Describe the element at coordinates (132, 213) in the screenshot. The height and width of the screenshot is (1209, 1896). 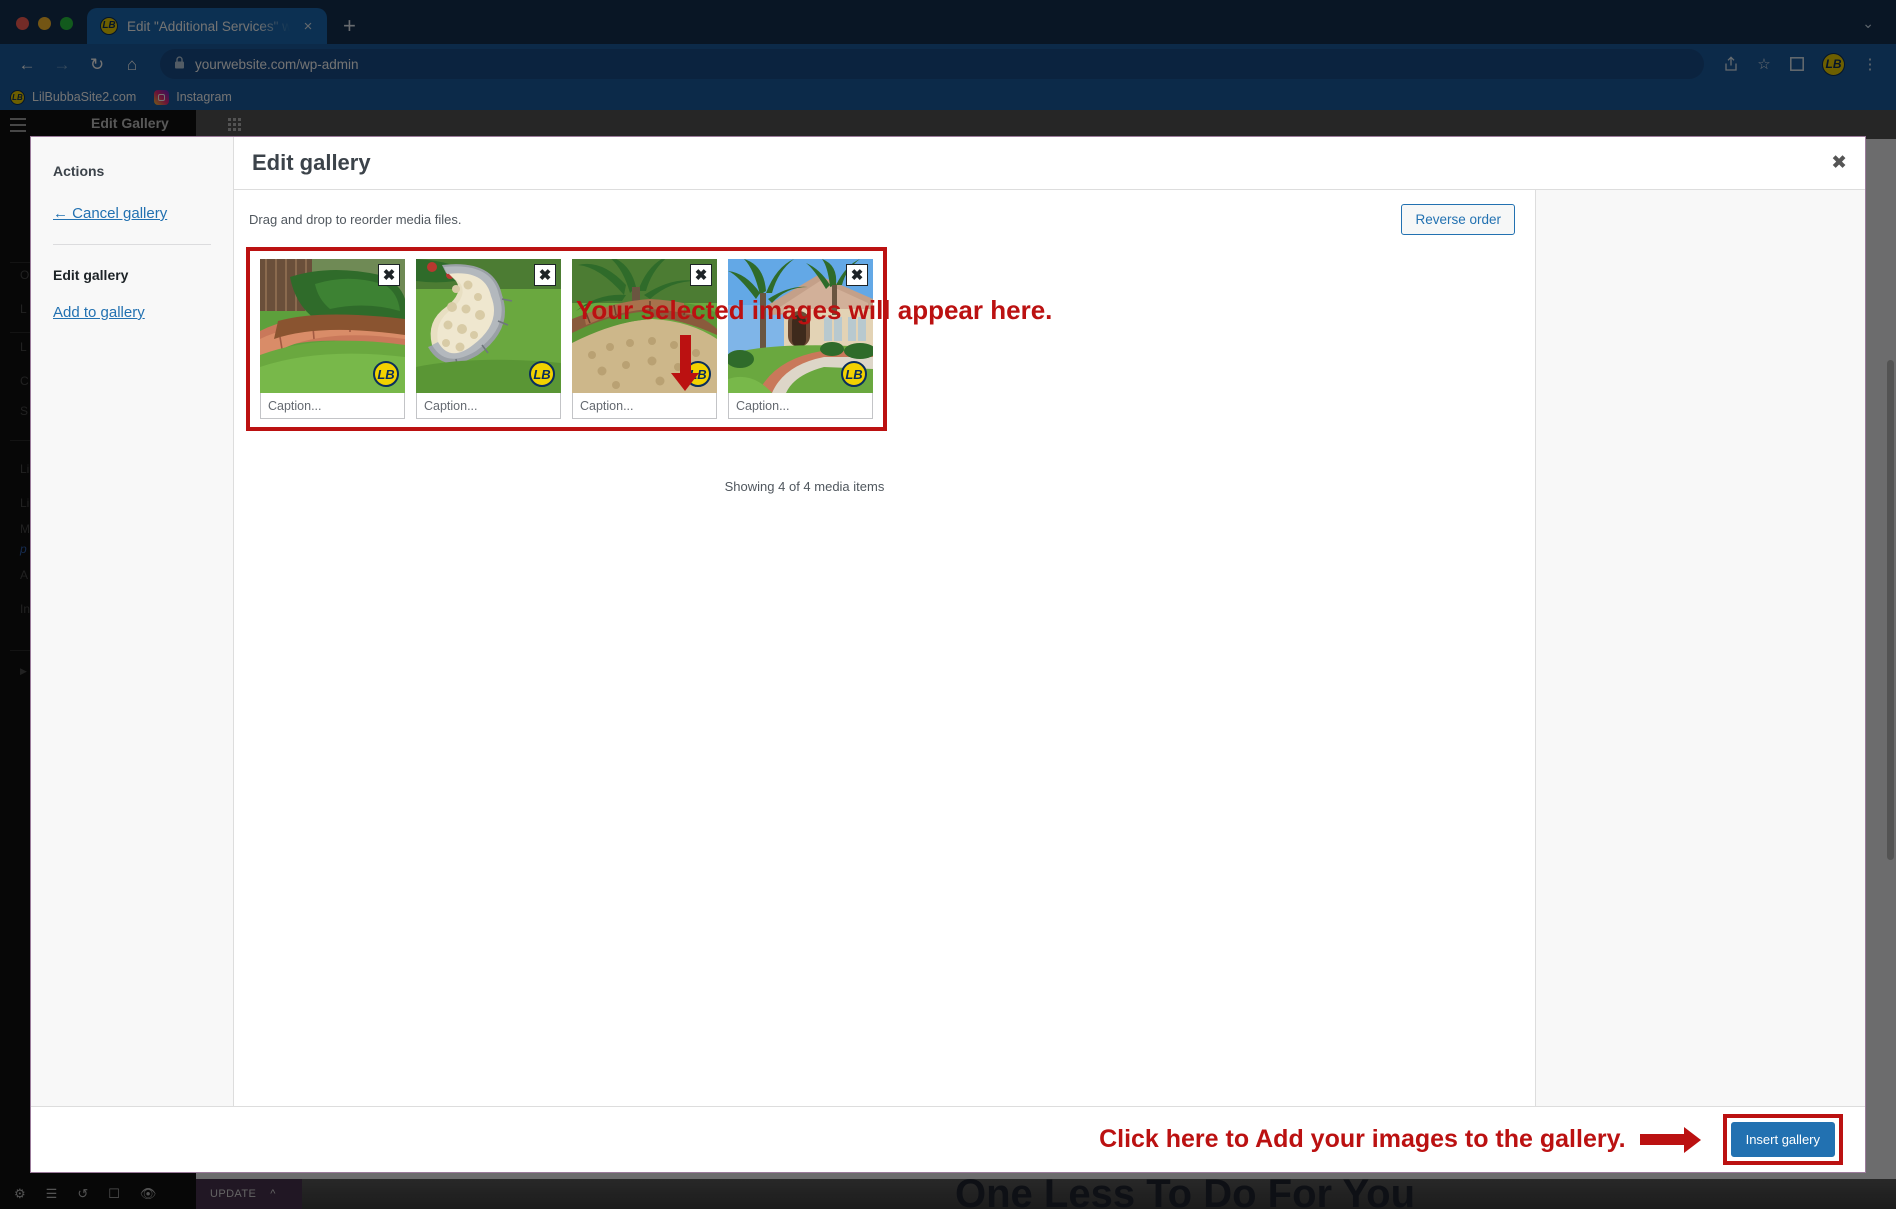
I see `cancel-gallery-link: ← Cancel gallery` at that location.